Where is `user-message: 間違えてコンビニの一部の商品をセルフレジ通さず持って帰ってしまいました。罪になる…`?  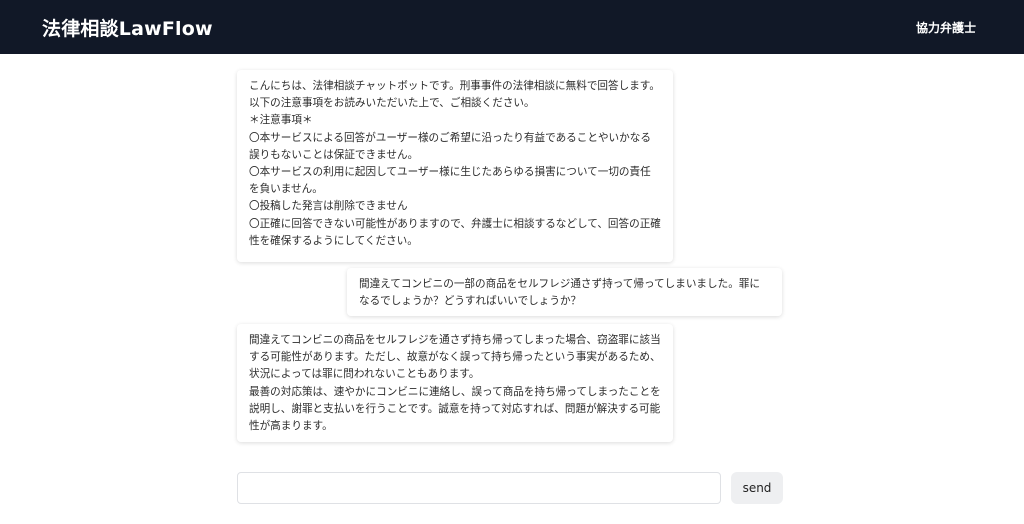 user-message: 間違えてコンビニの一部の商品をセルフレジ通さず持って帰ってしまいました。罪になる… is located at coordinates (564, 292).